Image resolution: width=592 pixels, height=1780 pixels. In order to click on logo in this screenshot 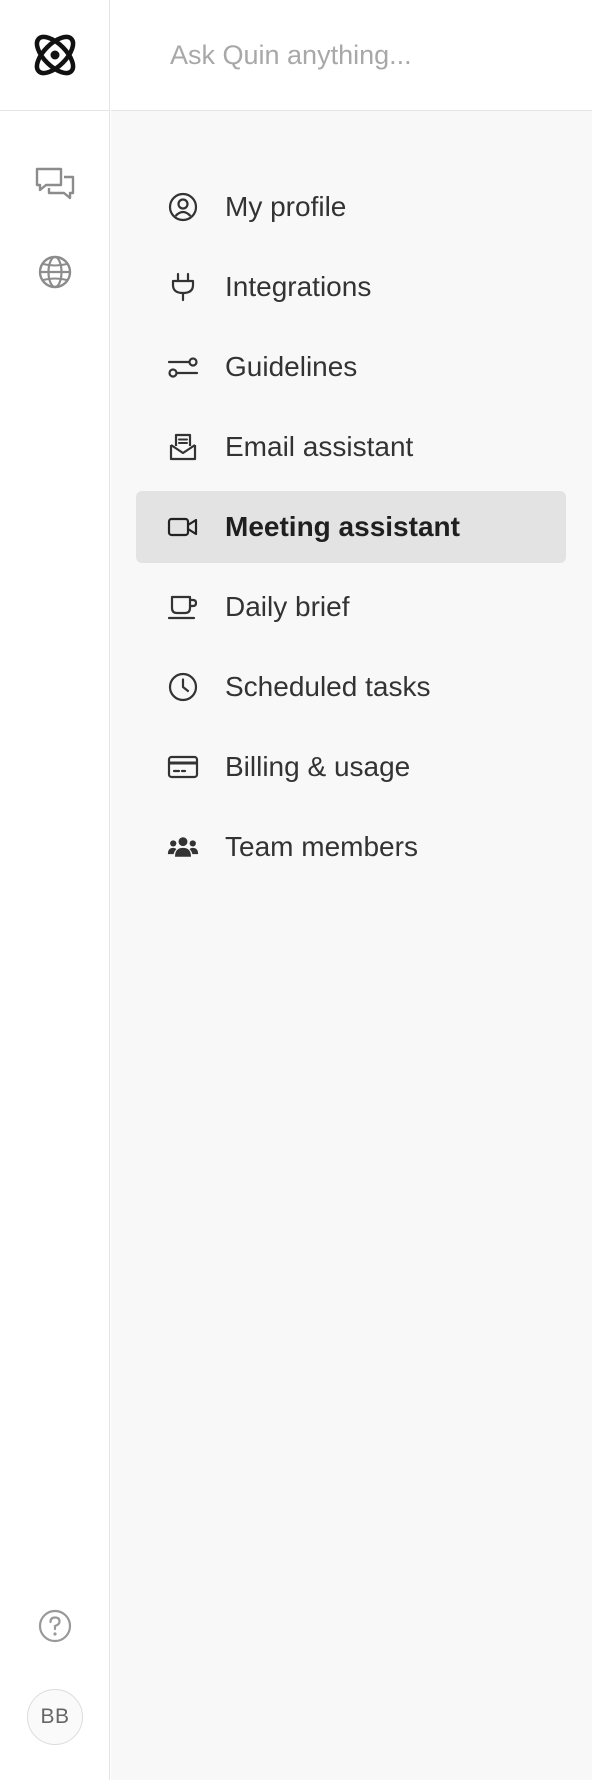, I will do `click(55, 55)`.